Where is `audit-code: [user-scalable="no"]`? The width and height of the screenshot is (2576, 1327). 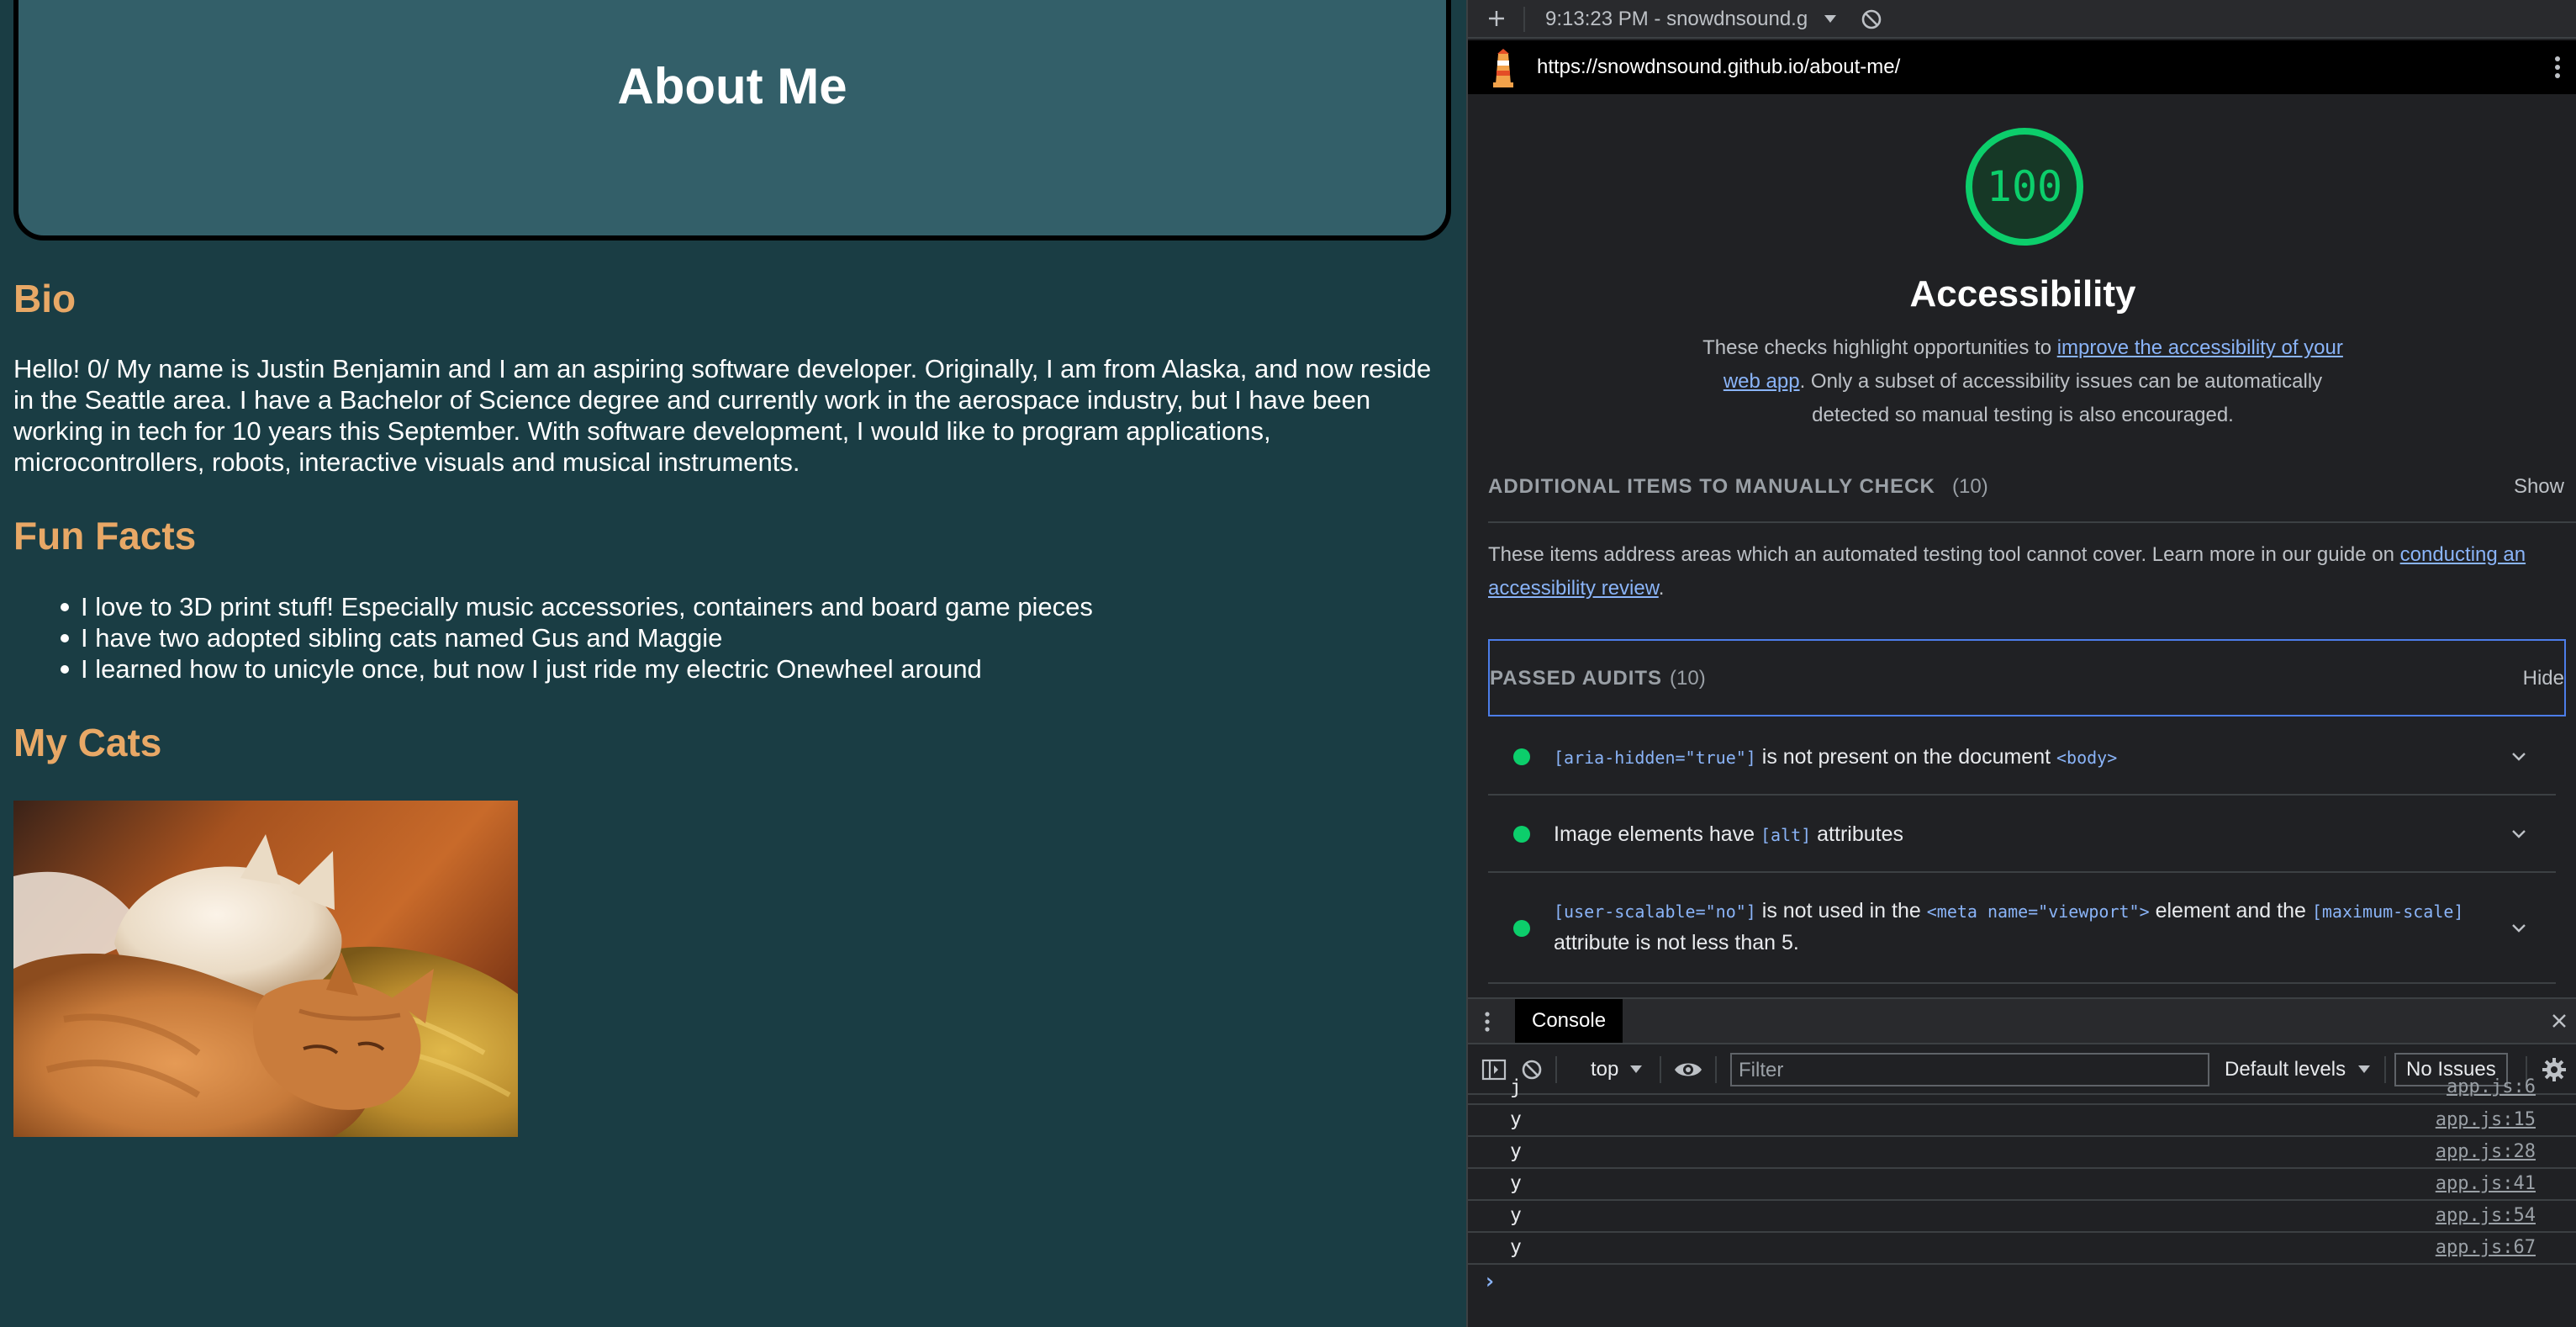 audit-code: [user-scalable="no"] is located at coordinates (1655, 911).